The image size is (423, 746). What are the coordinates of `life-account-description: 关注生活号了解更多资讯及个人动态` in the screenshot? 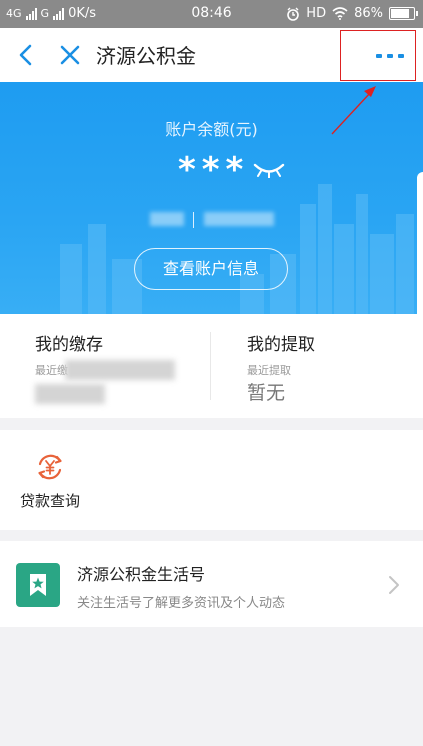 It's located at (181, 603).